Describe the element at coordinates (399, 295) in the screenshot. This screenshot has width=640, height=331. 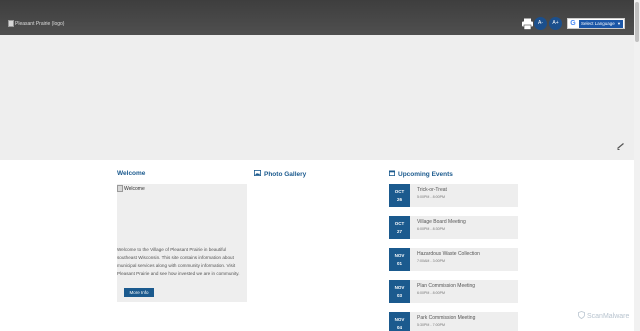
I see `event-day: 03` at that location.